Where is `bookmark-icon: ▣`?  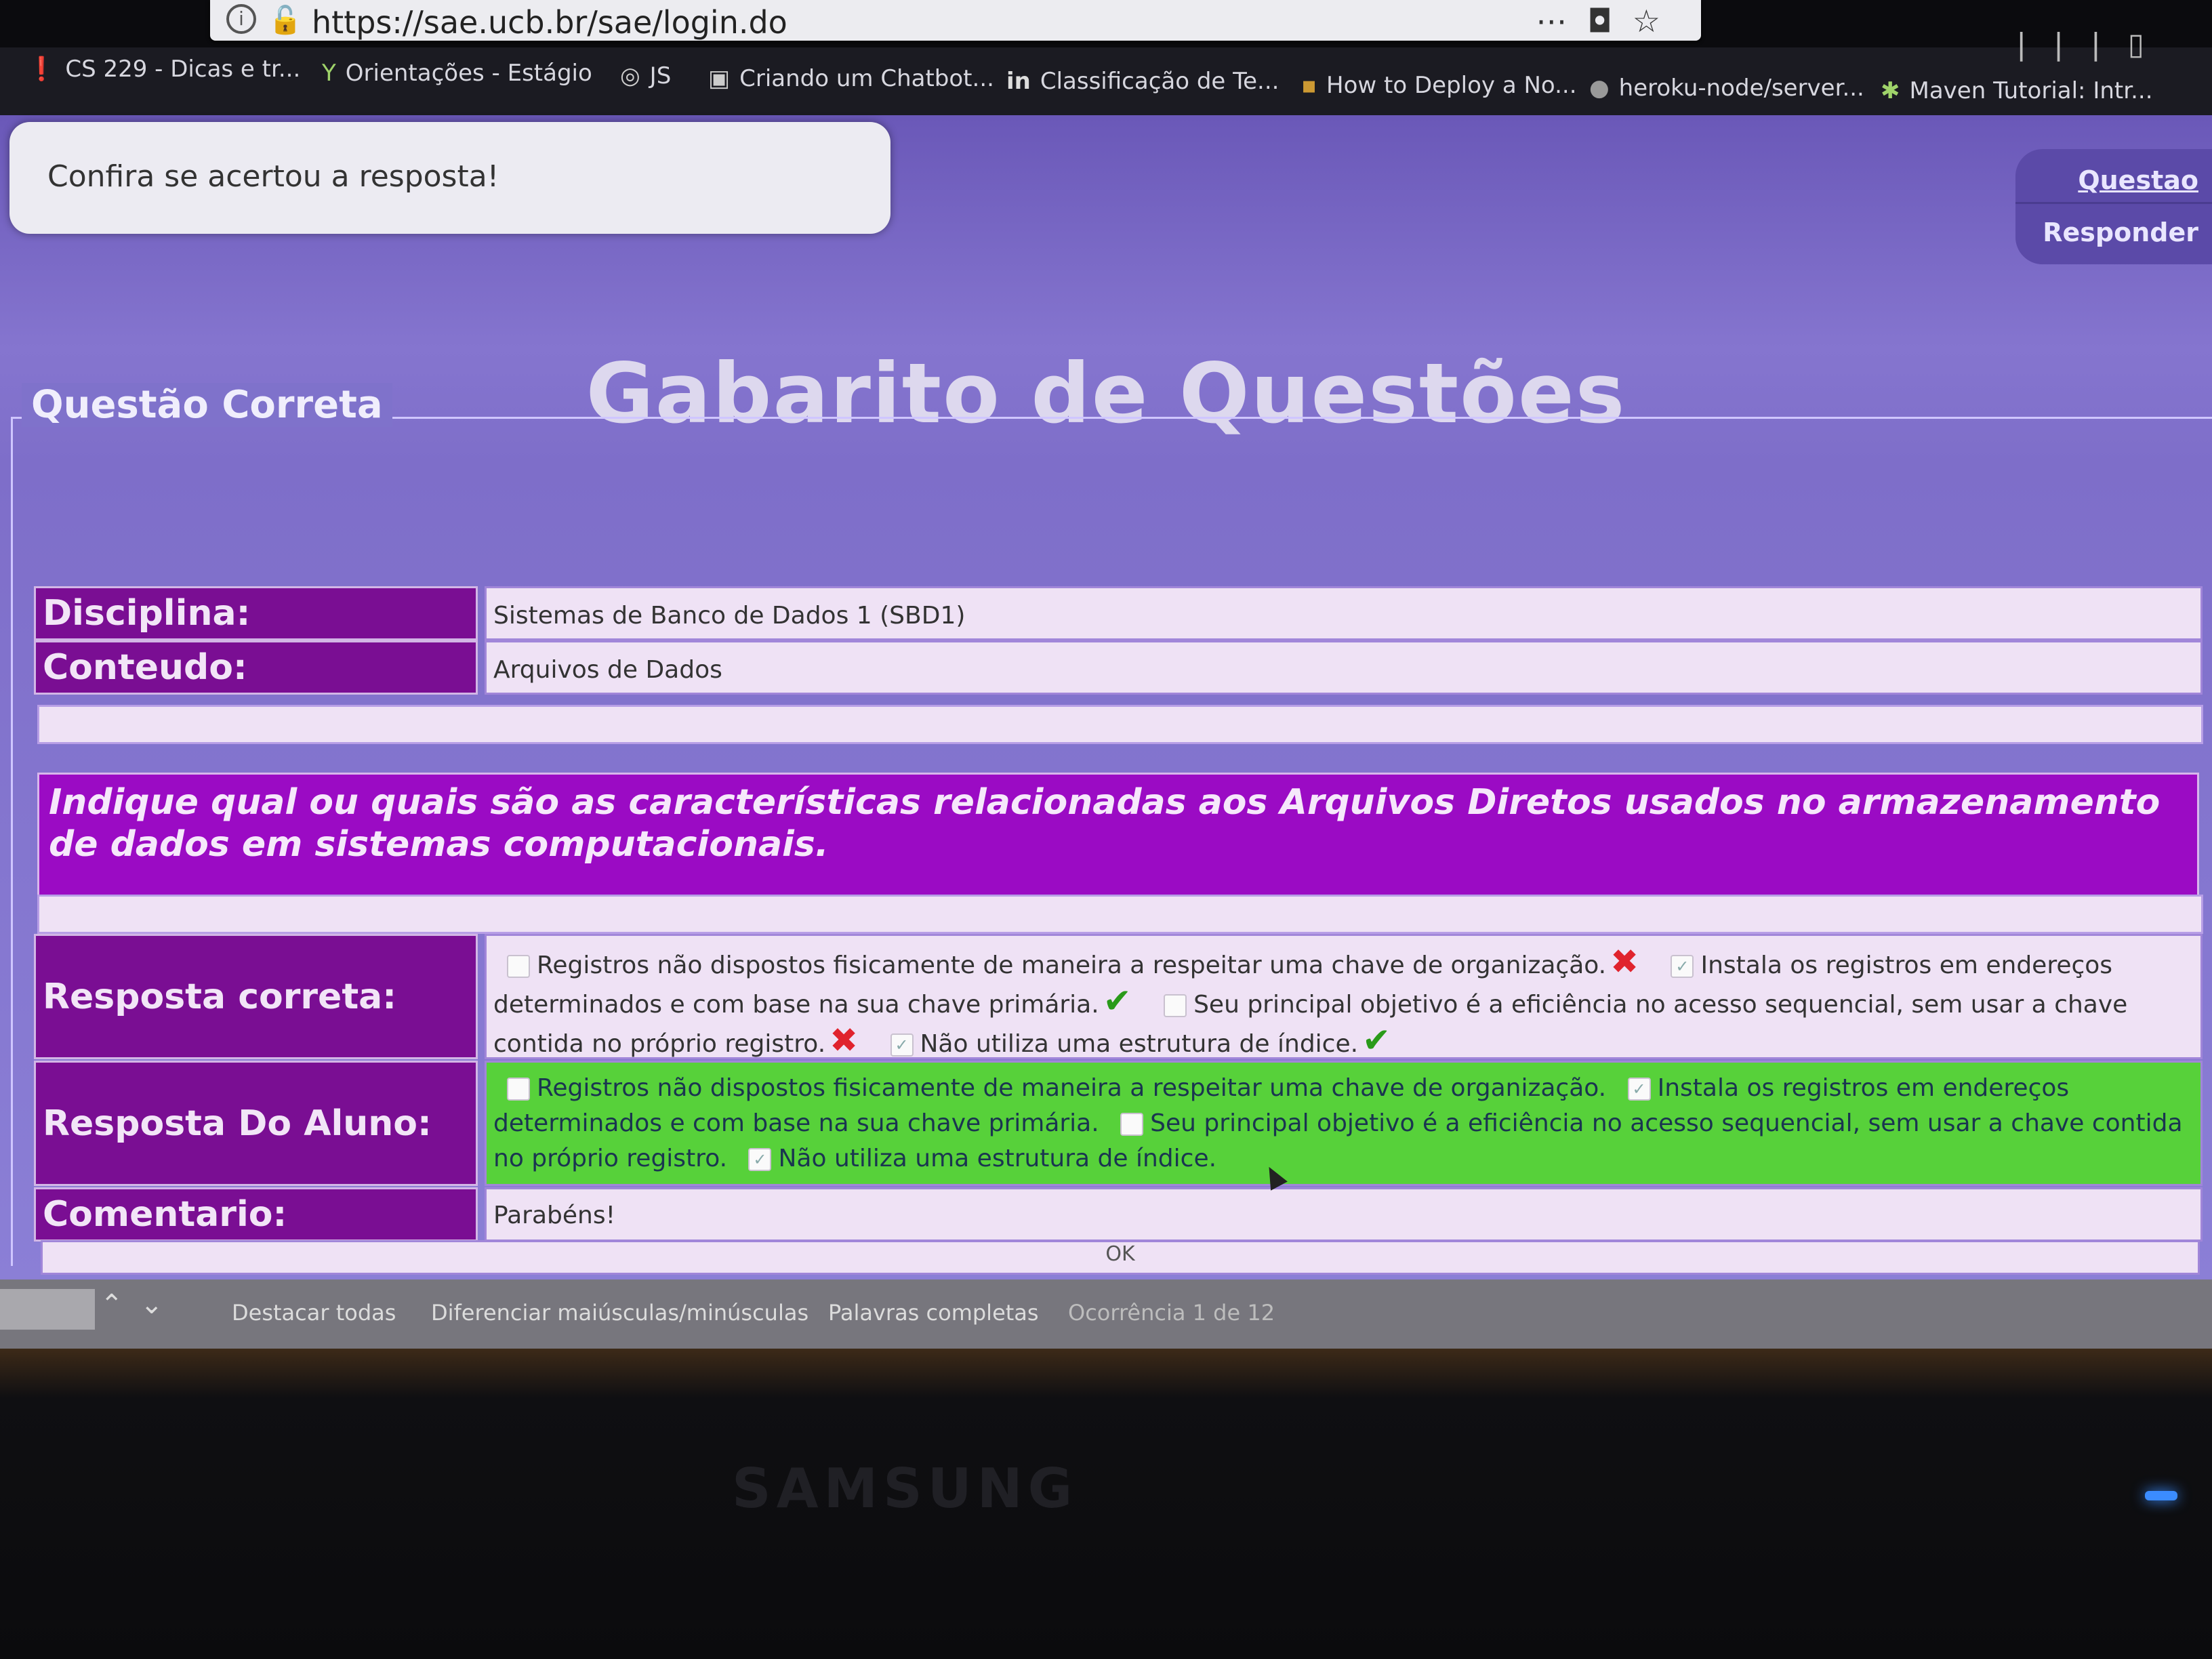 bookmark-icon: ▣ is located at coordinates (719, 78).